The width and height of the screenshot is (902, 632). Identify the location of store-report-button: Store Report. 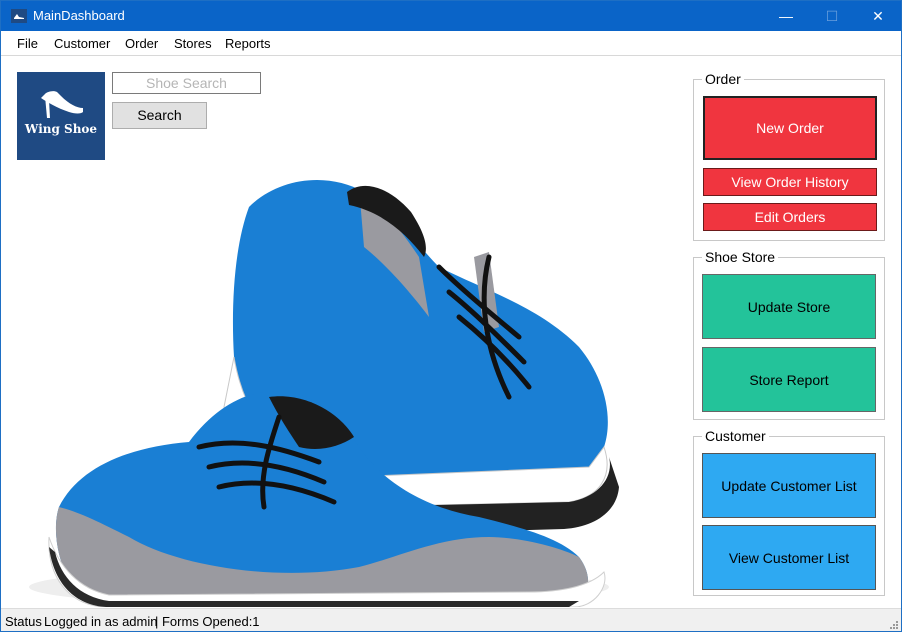
(789, 379).